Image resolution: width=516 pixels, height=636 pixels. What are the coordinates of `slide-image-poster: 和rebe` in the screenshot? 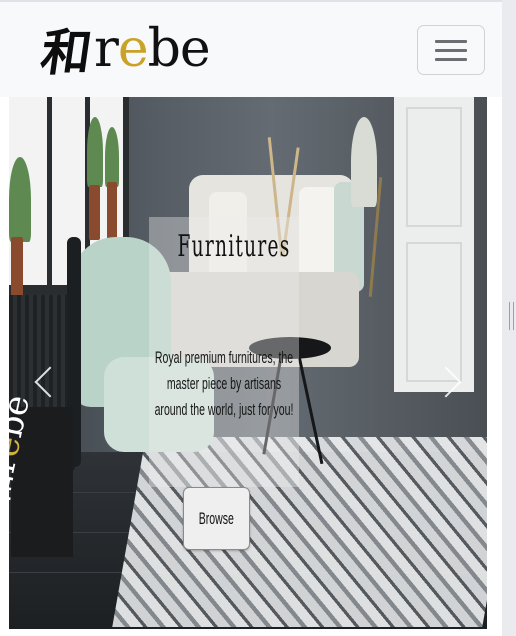 It's located at (41, 474).